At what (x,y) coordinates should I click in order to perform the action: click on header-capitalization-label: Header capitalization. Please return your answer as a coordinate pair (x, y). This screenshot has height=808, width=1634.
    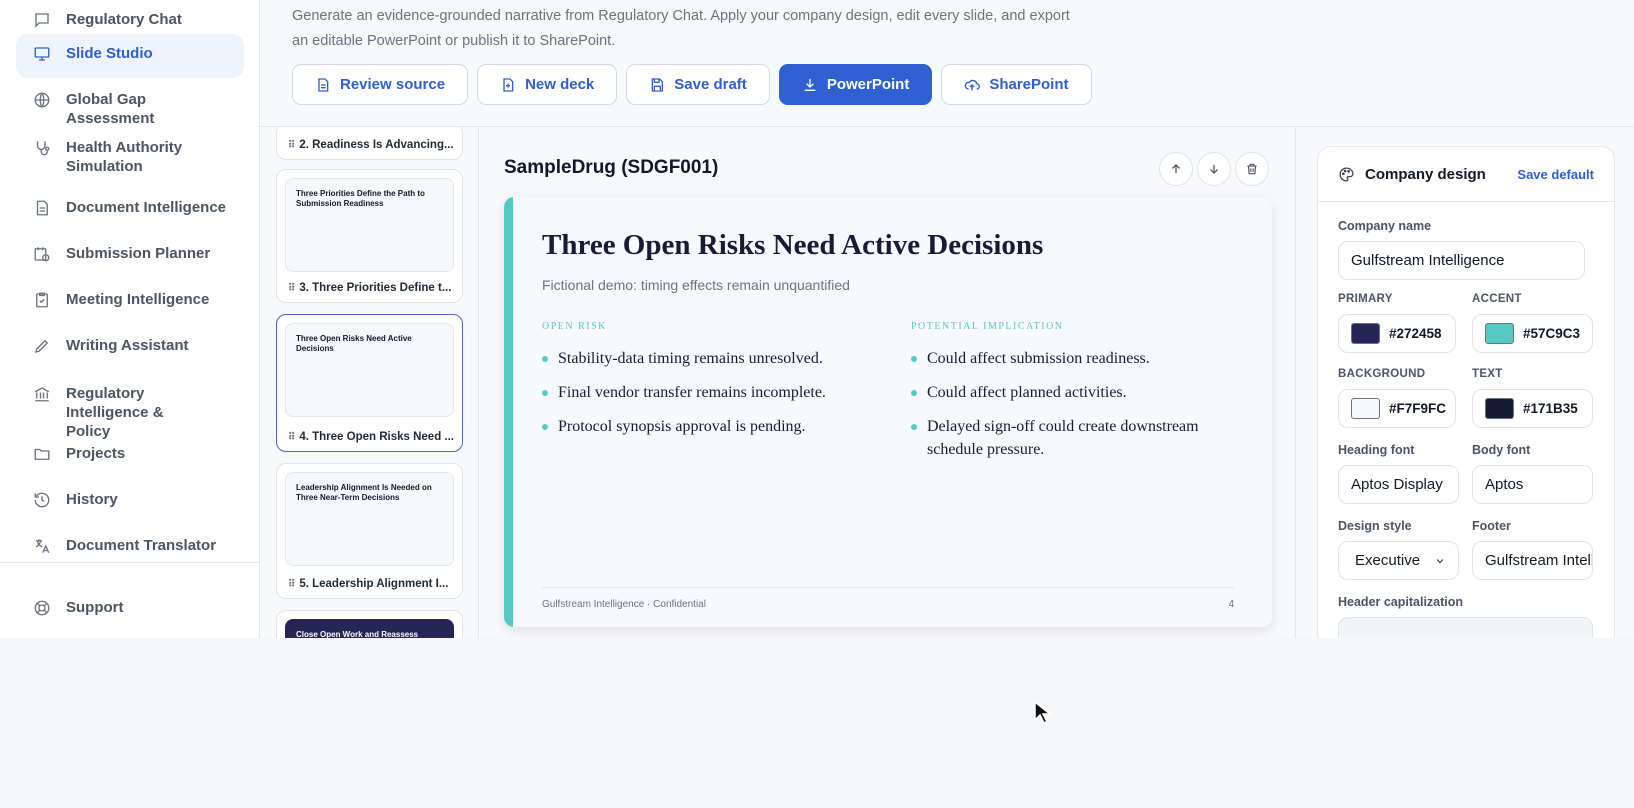
    Looking at the image, I should click on (1401, 602).